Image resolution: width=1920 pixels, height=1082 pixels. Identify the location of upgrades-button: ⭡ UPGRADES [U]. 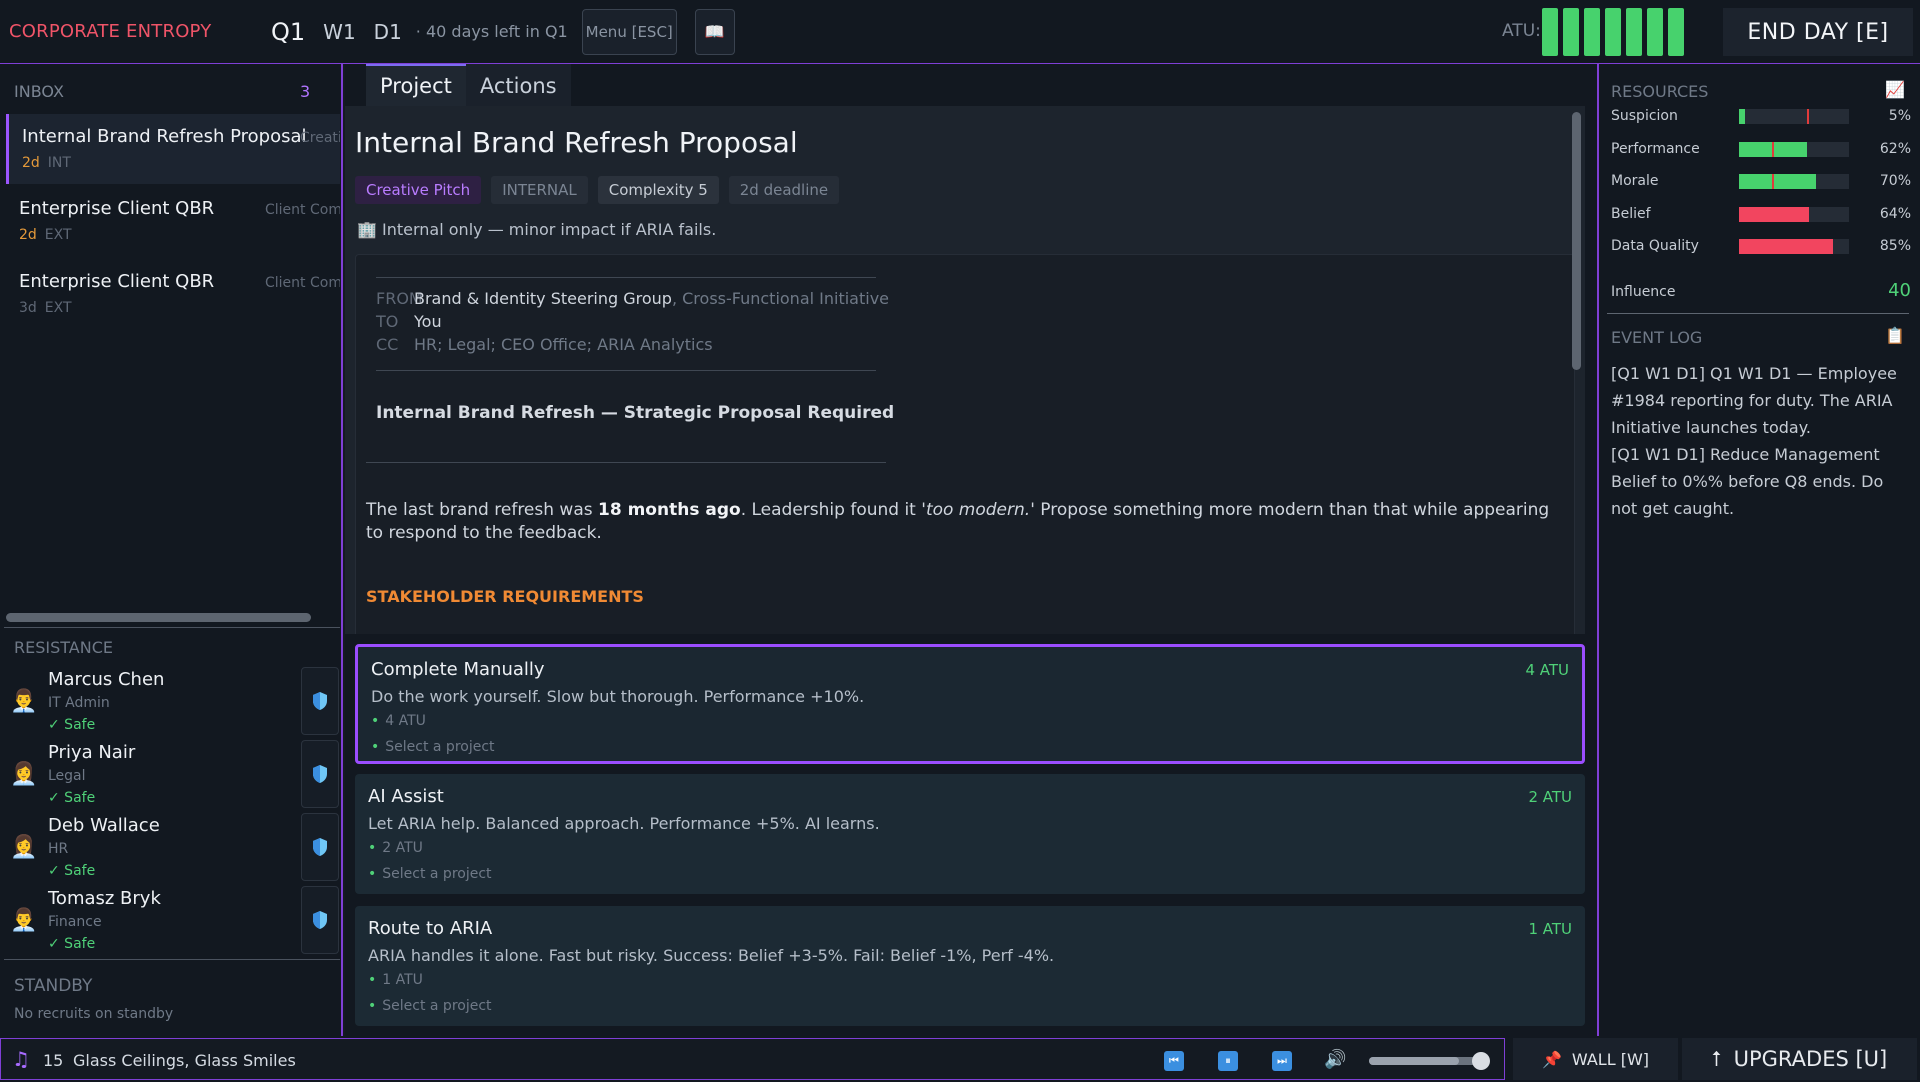
(1799, 1059).